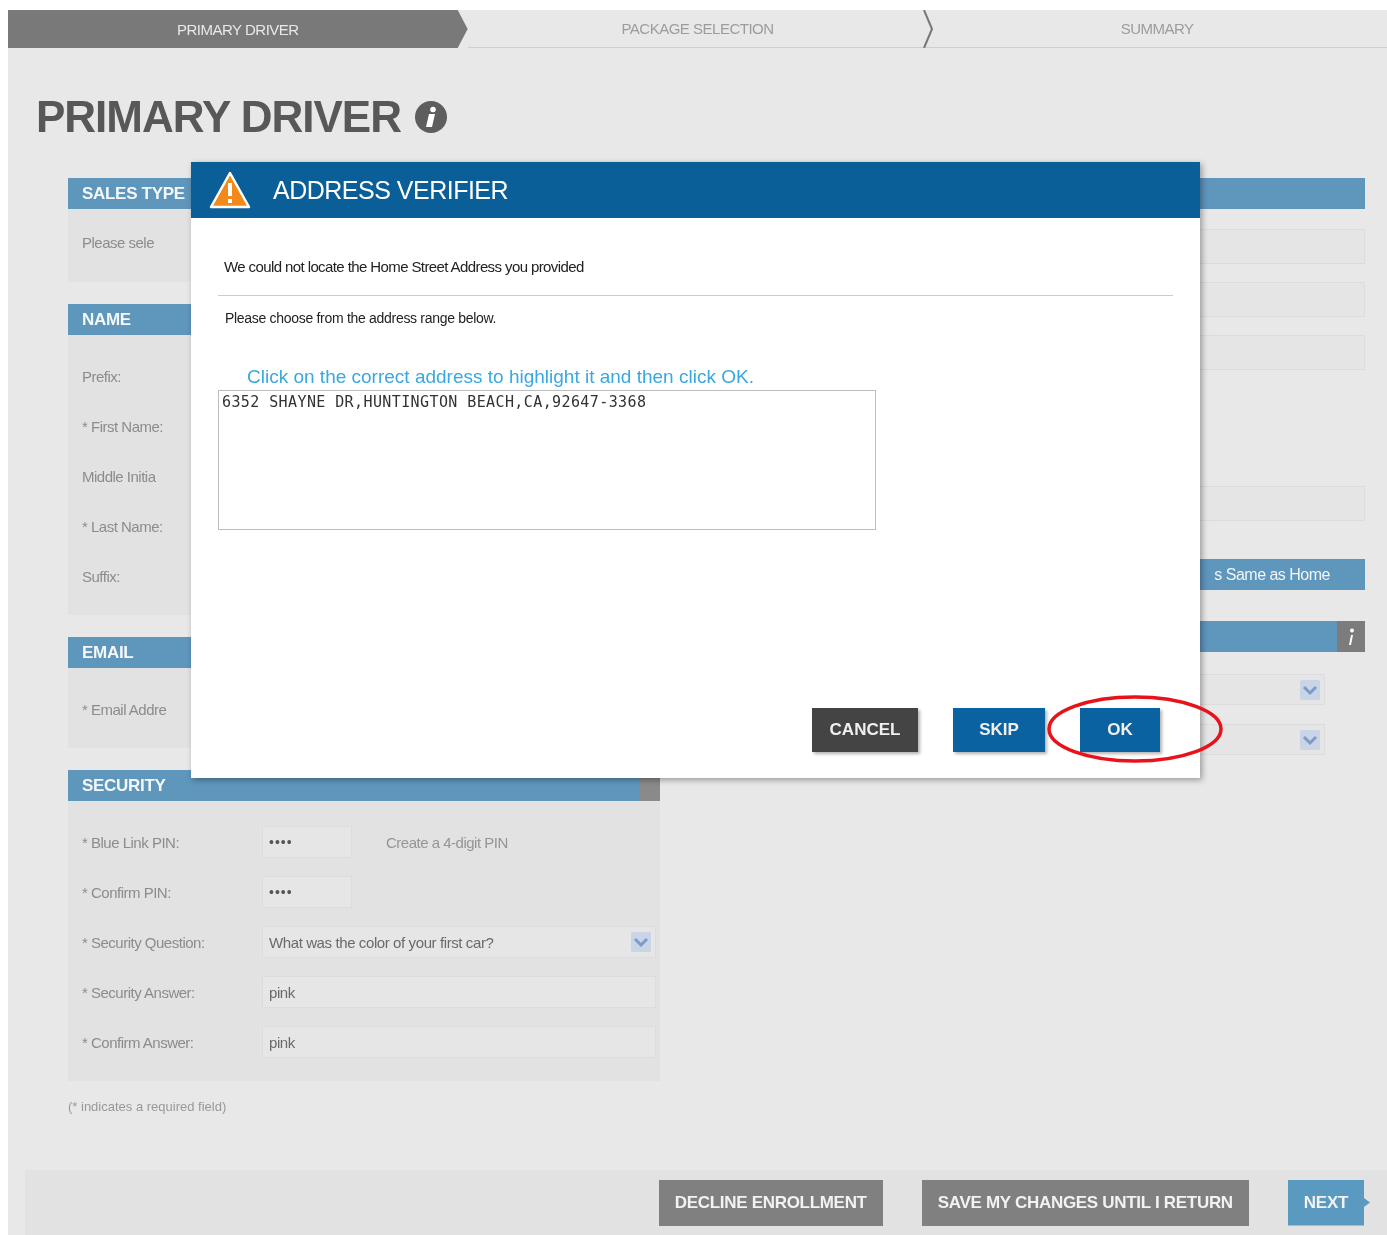 This screenshot has height=1235, width=1387. Describe the element at coordinates (1120, 730) in the screenshot. I see `dialog-button: OK` at that location.